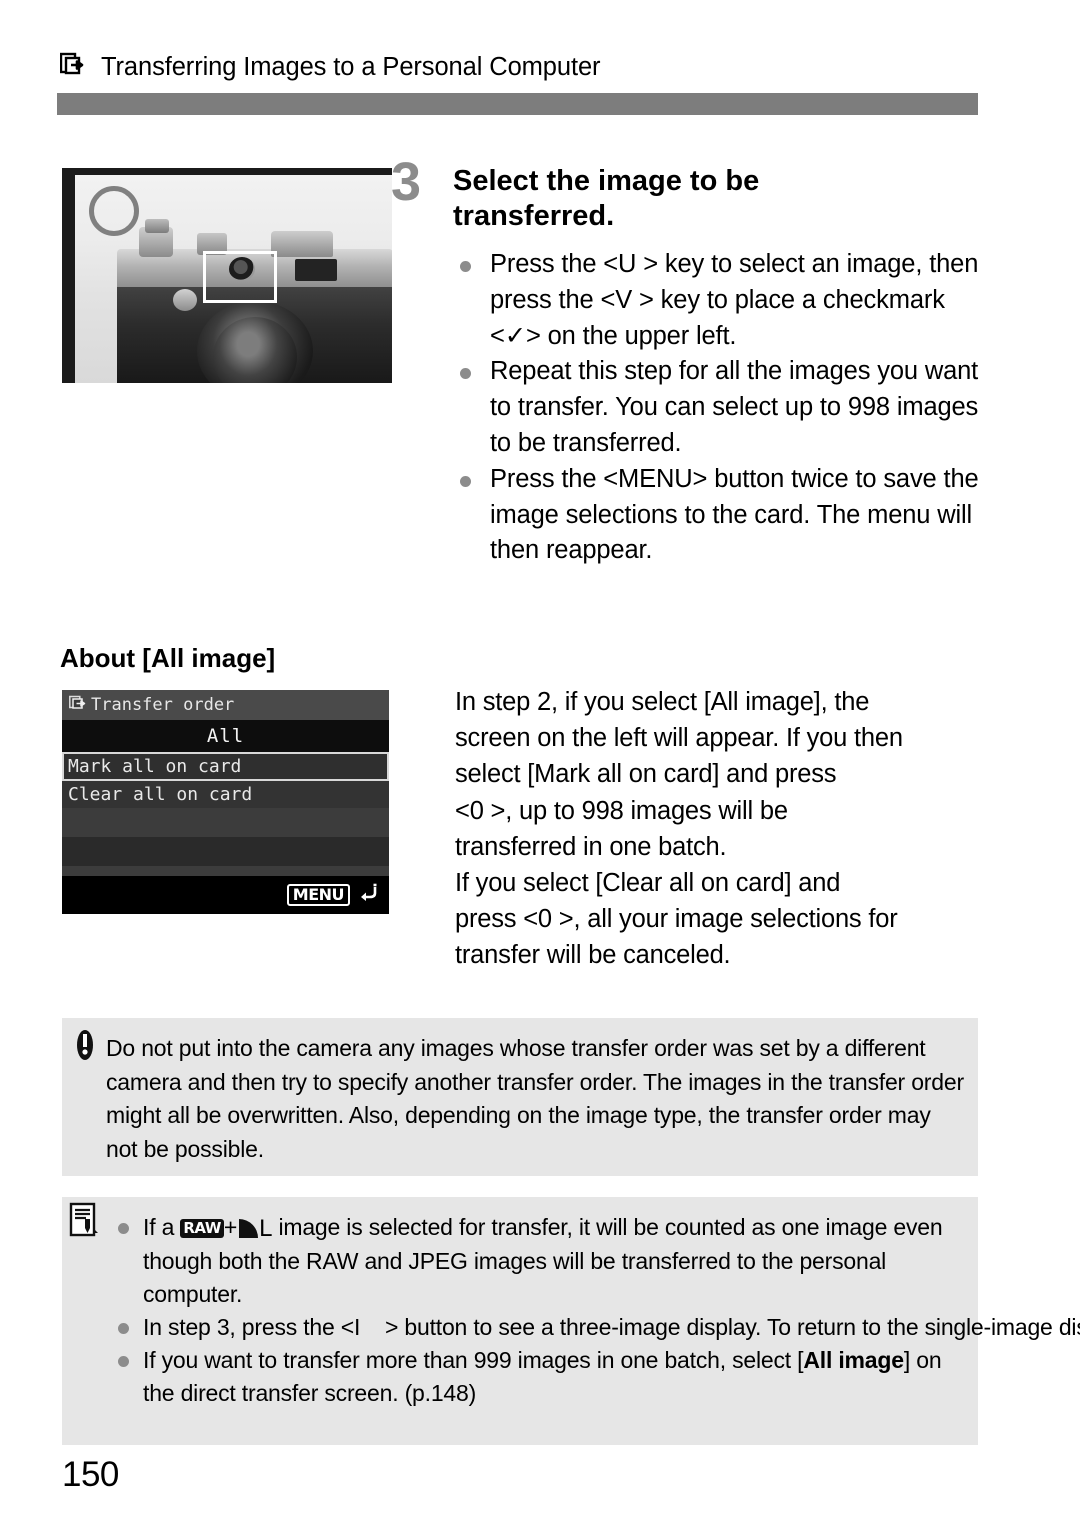 This screenshot has width=1080, height=1521. I want to click on fine-quality-icon, so click(249, 1228).